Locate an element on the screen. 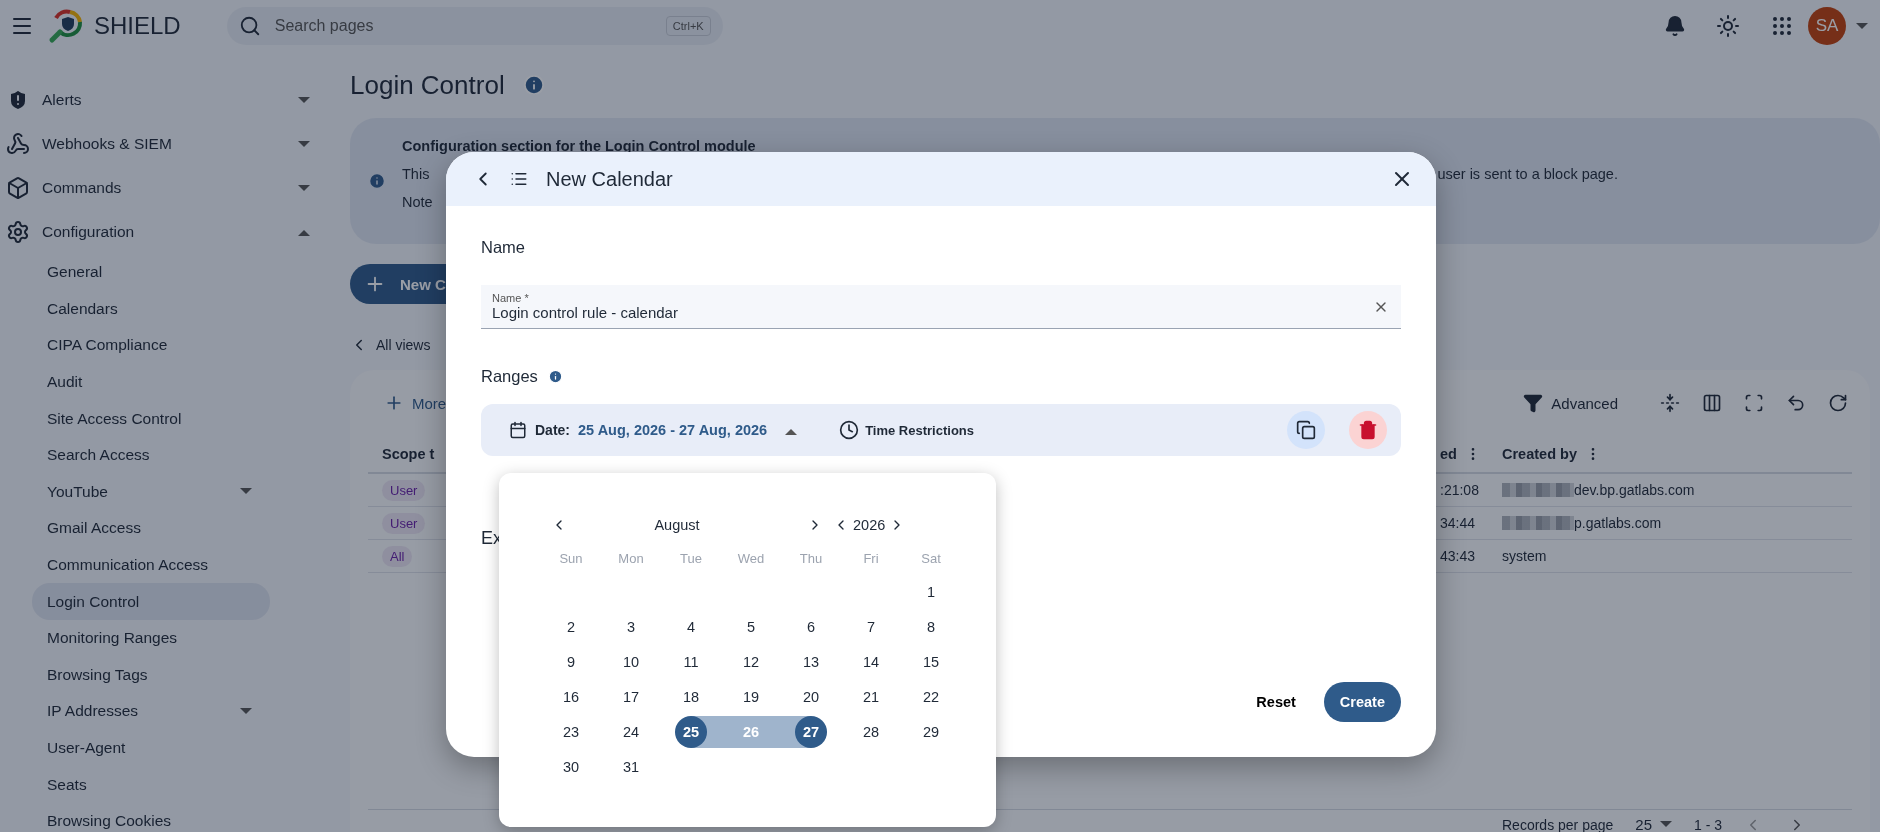  calendar-day: 13 is located at coordinates (811, 661).